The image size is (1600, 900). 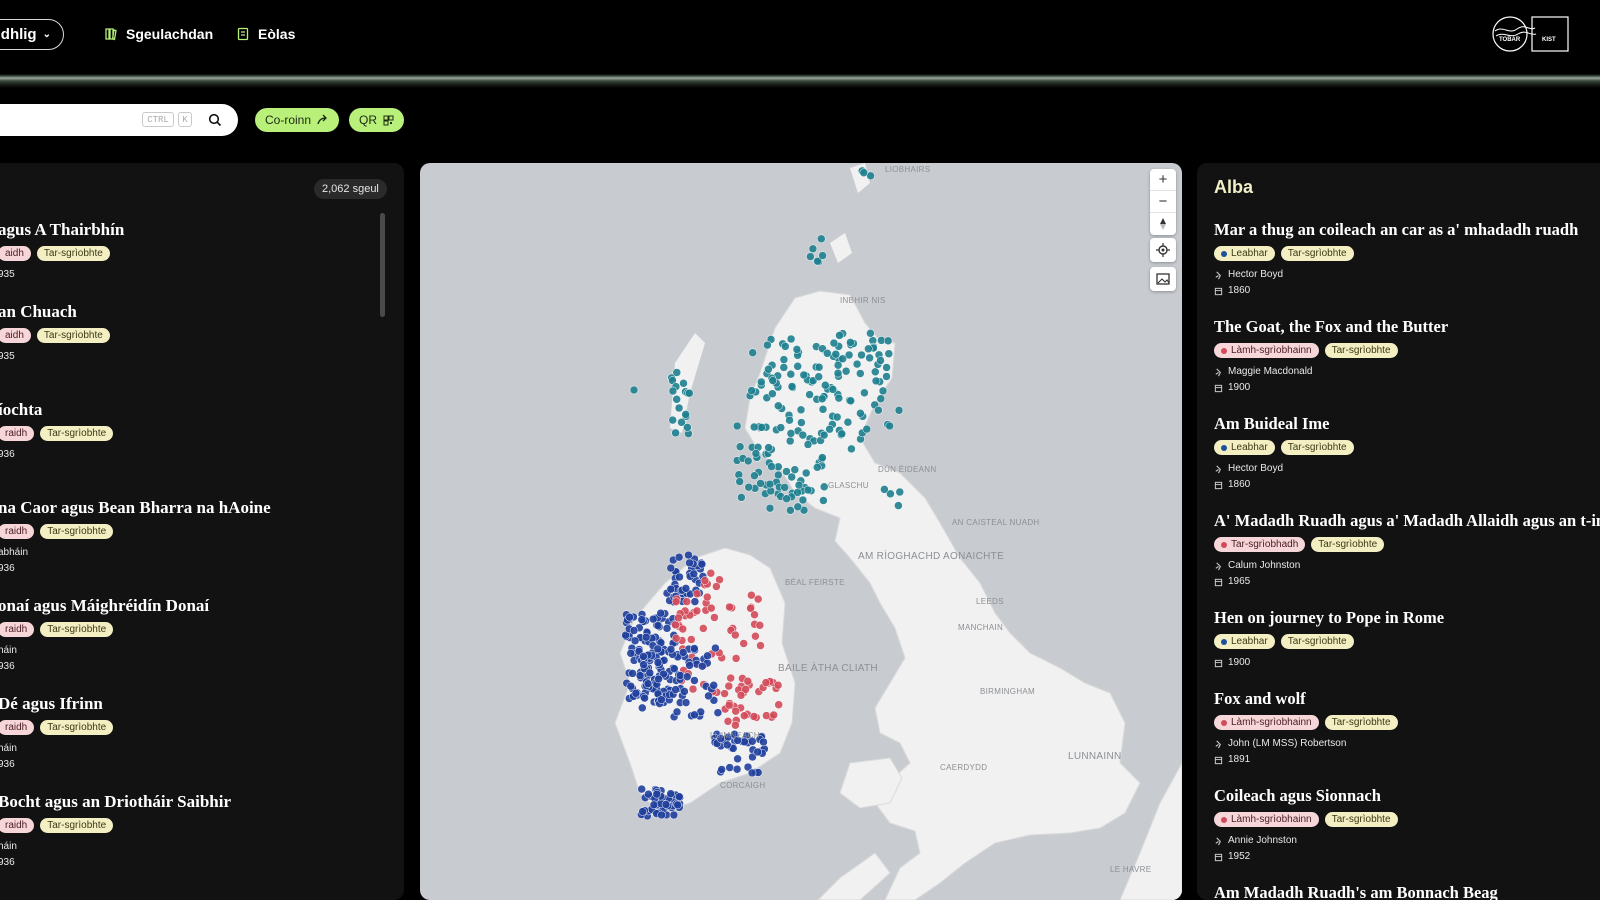 What do you see at coordinates (119, 120) in the screenshot?
I see `search-input: CTRL K` at bounding box center [119, 120].